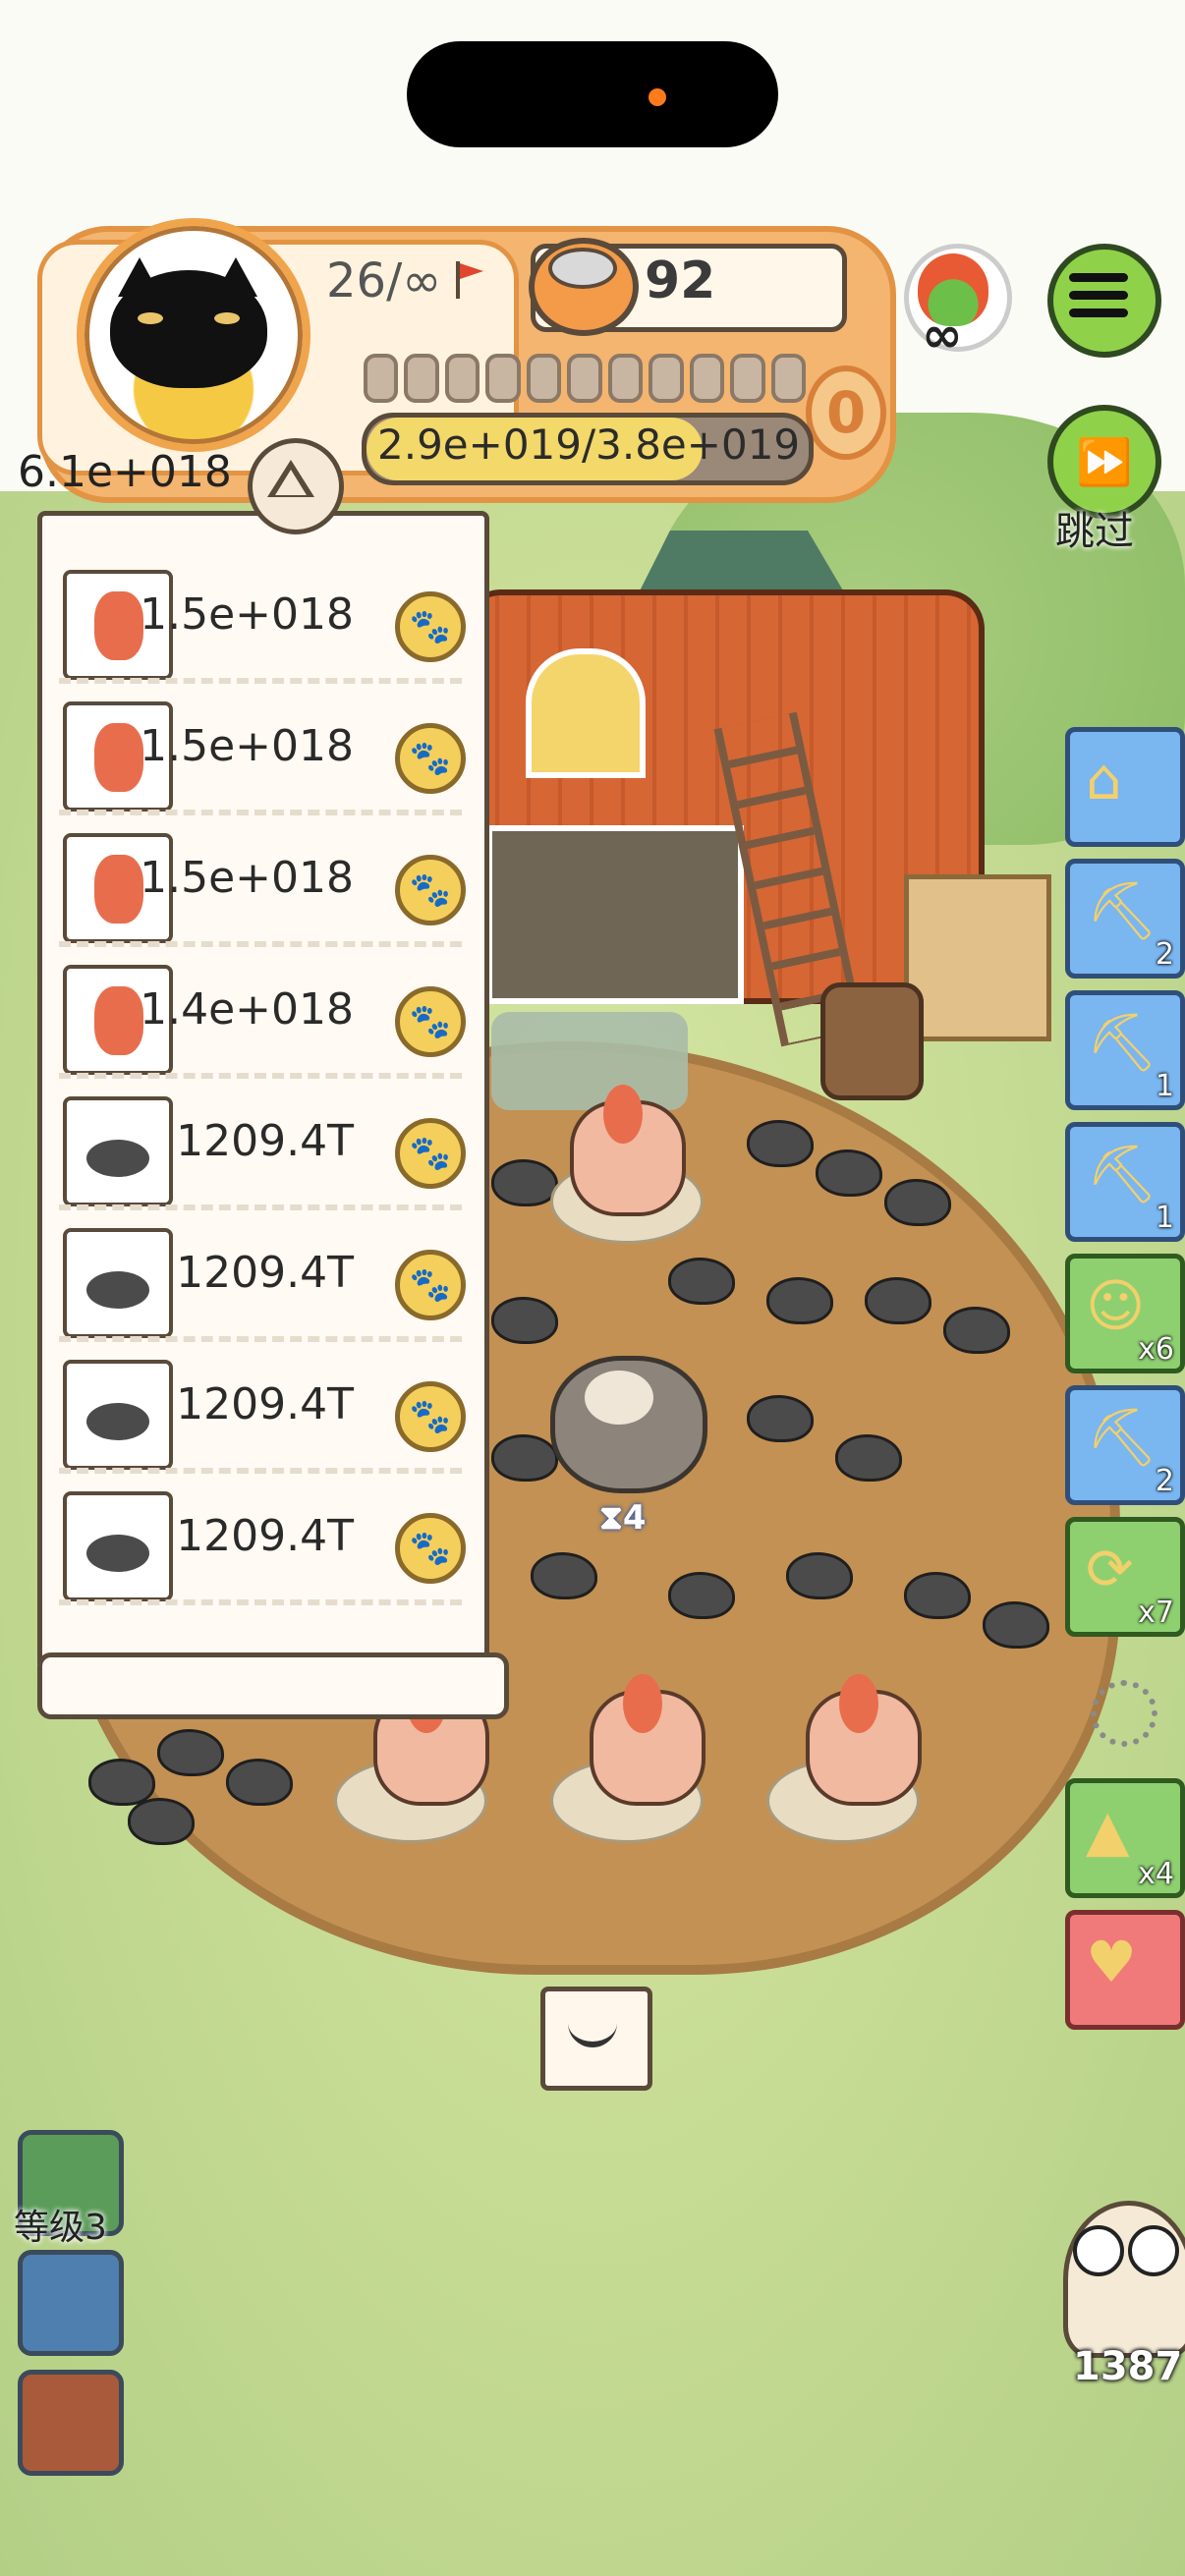  Describe the element at coordinates (1104, 779) in the screenshot. I see `hut-icon: ⌂` at that location.